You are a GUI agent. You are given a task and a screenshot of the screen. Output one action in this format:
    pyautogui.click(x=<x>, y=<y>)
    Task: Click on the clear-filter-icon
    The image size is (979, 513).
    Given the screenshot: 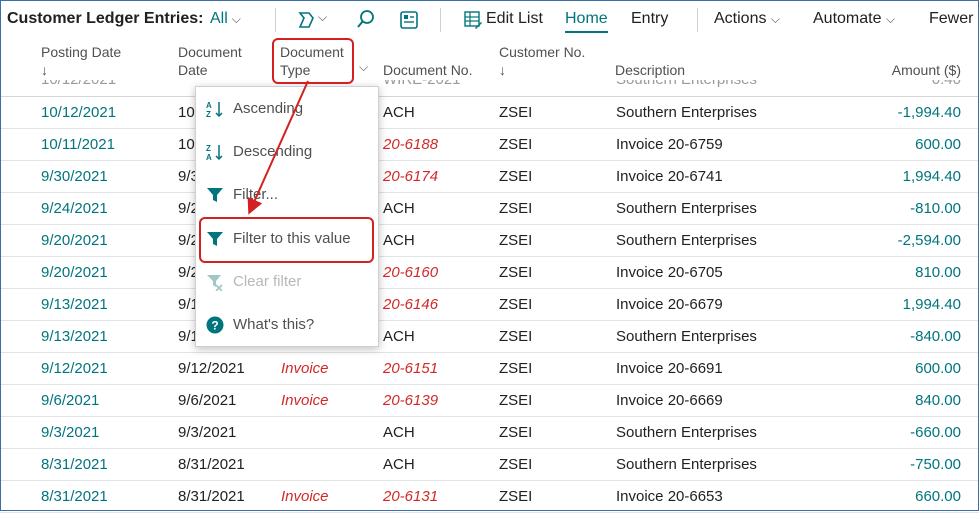 What is the action you would take?
    pyautogui.click(x=215, y=283)
    